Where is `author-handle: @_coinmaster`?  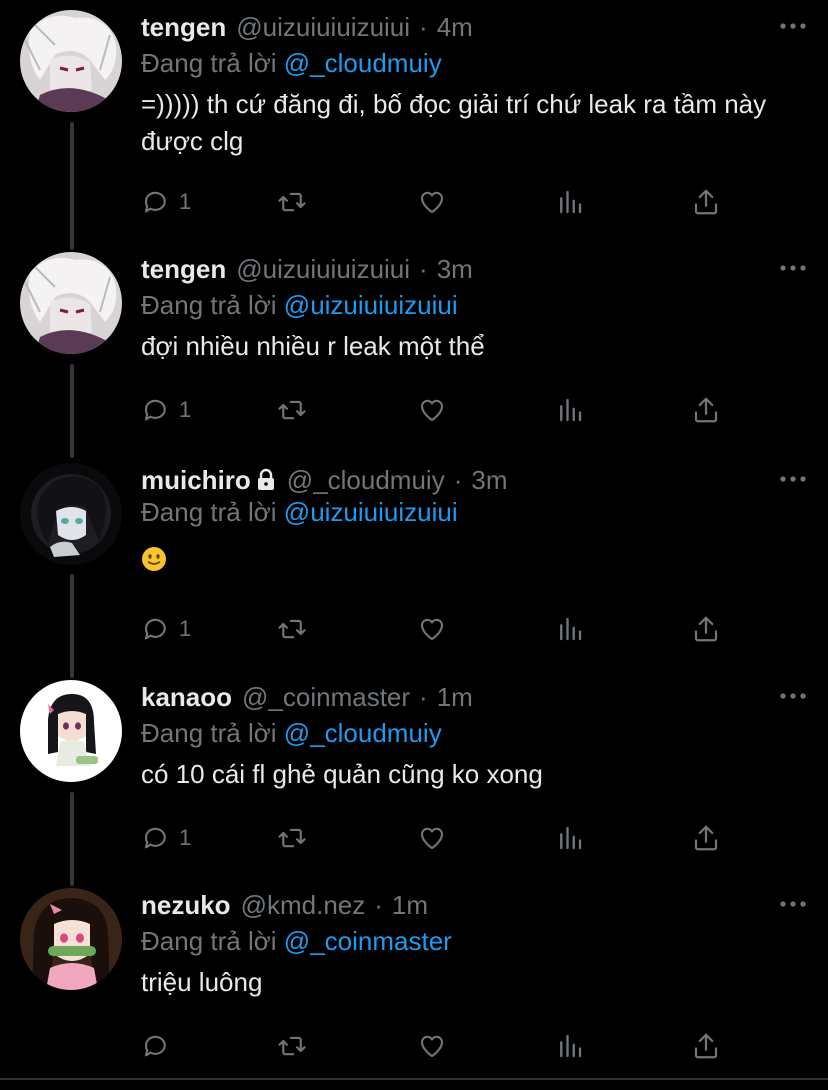 author-handle: @_coinmaster is located at coordinates (326, 697).